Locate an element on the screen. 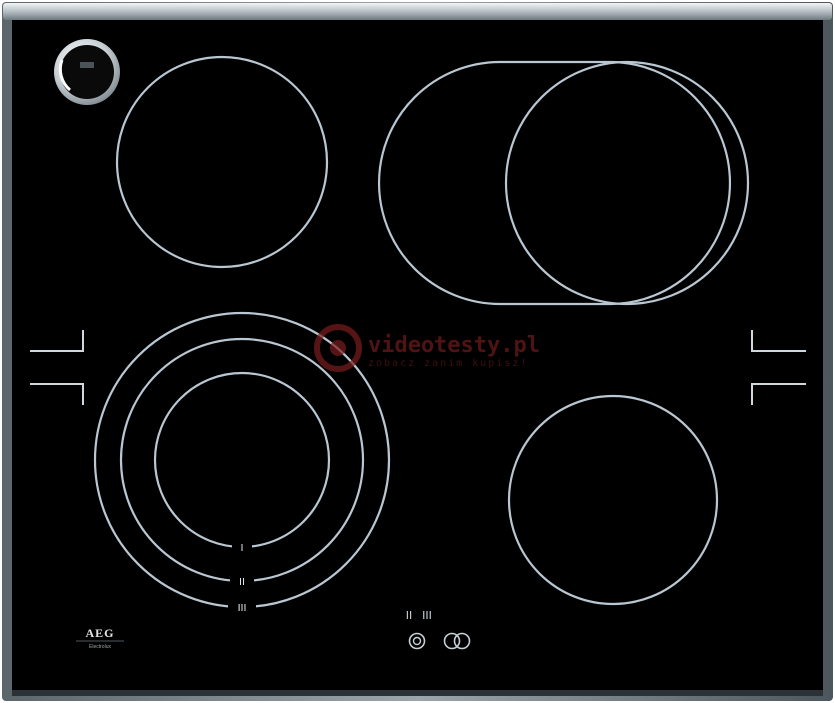 Image resolution: width=835 pixels, height=703 pixels. knob-face is located at coordinates (87, 72).